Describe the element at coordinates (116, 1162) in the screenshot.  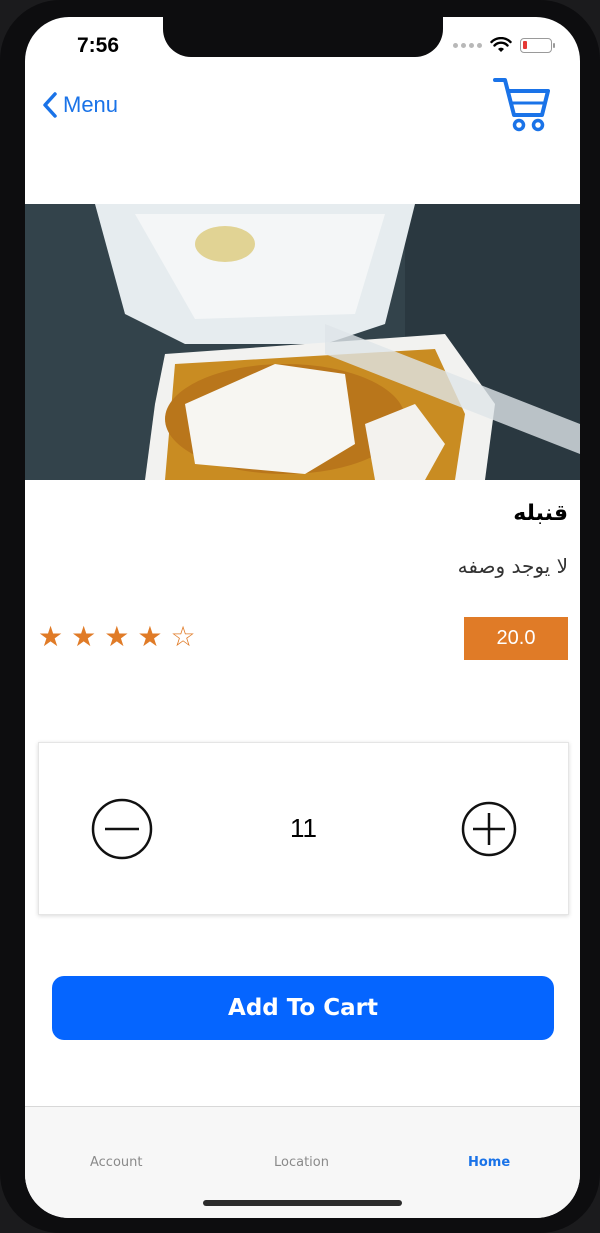
I see `tab-account: Account` at that location.